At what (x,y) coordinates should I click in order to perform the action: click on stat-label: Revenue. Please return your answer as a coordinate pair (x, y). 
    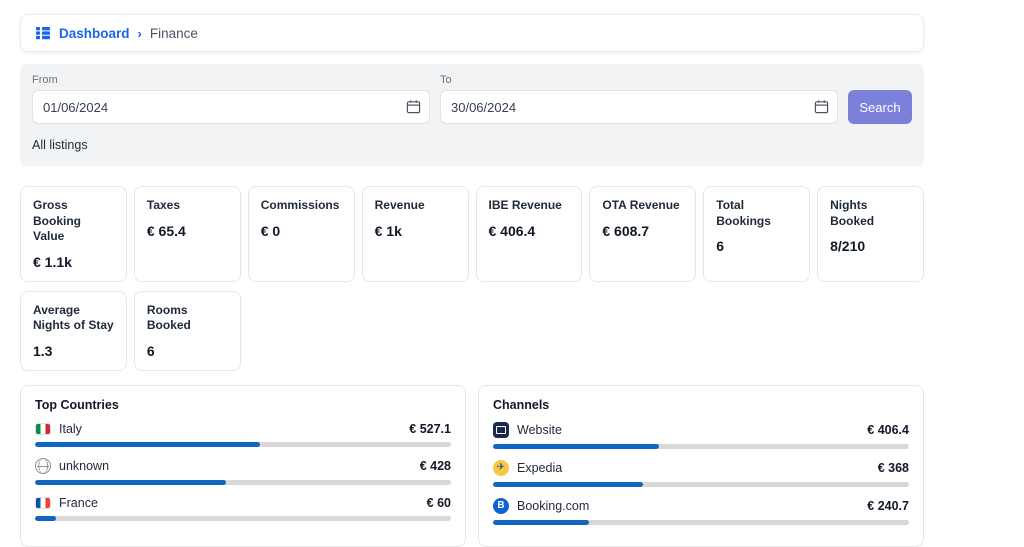
    Looking at the image, I should click on (399, 205).